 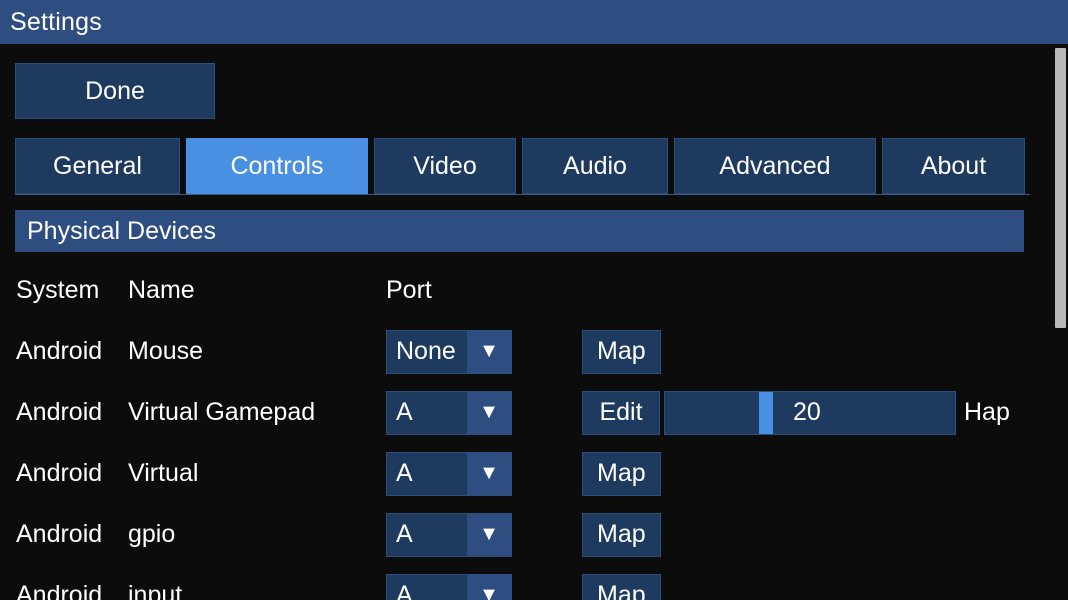 I want to click on row-name: input, so click(x=155, y=590).